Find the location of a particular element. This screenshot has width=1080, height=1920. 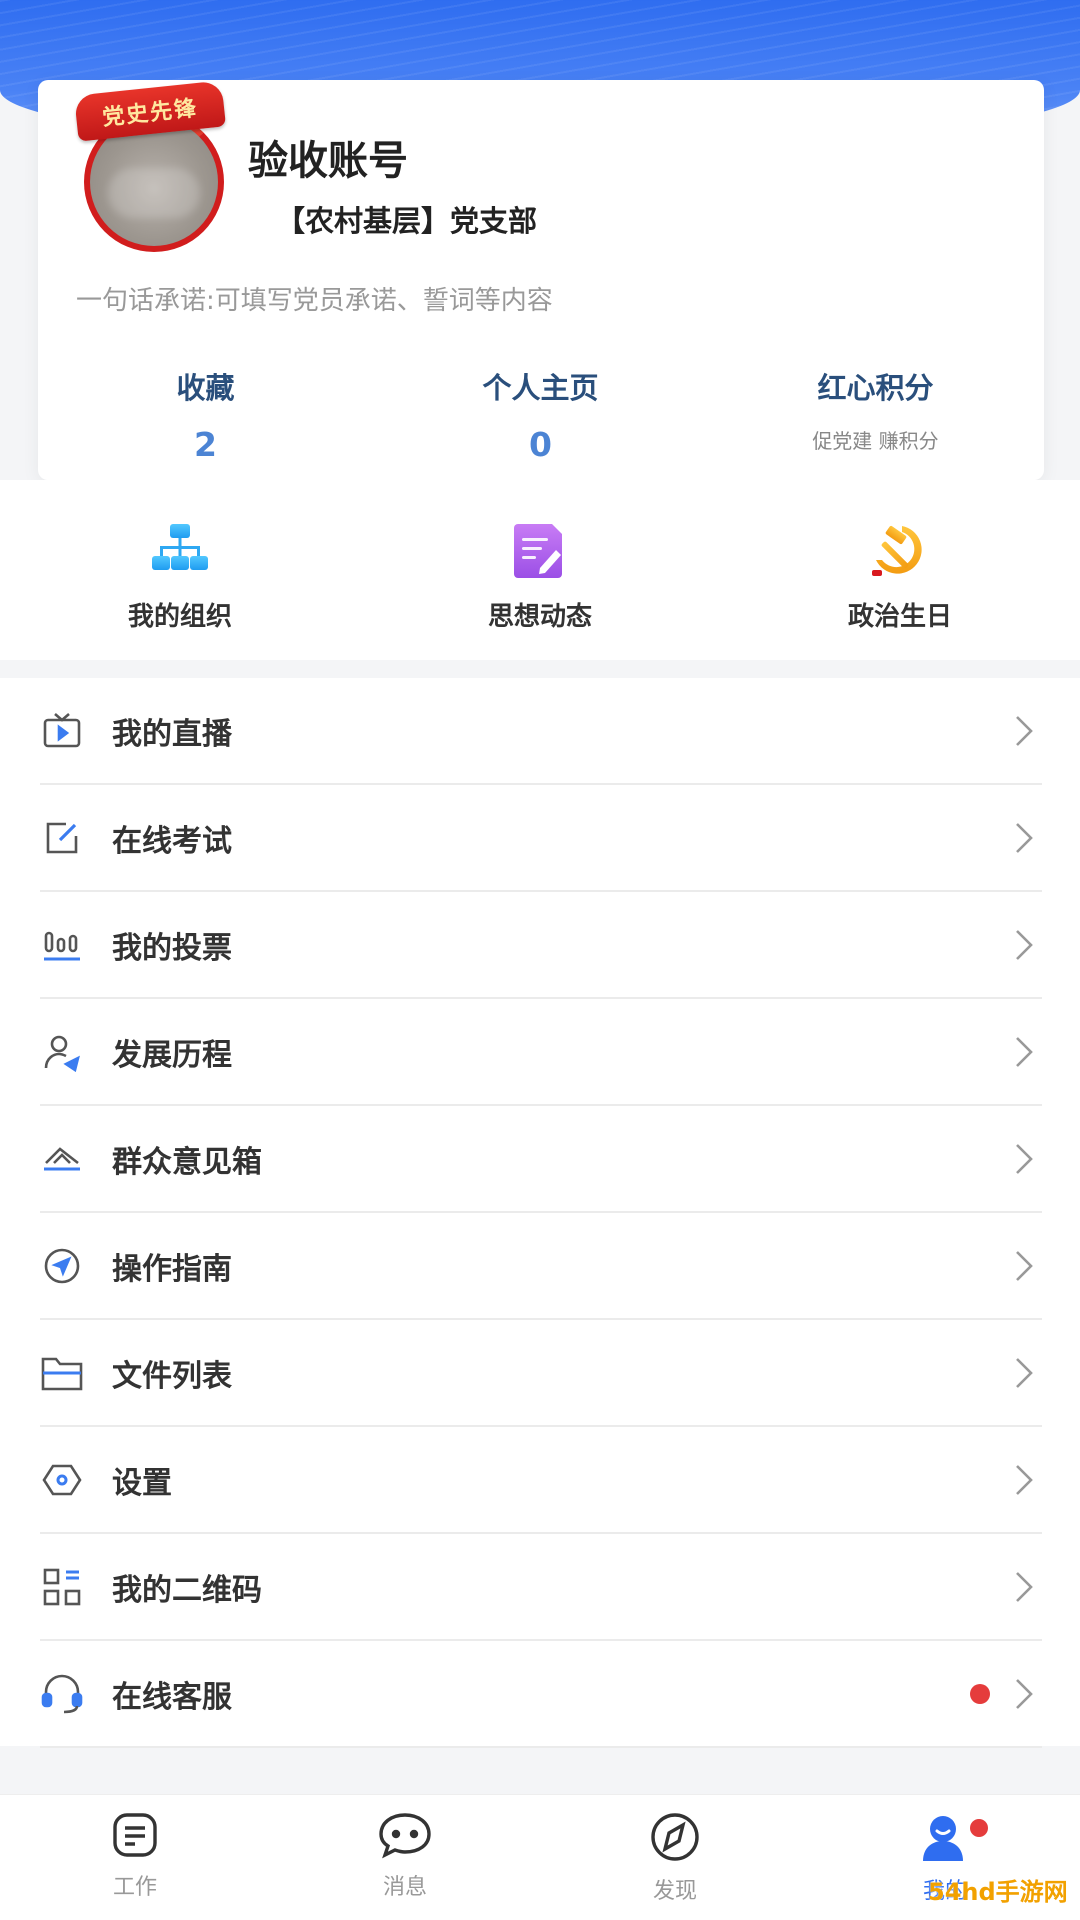

quick-thoughts: 思想动态 is located at coordinates (540, 570).